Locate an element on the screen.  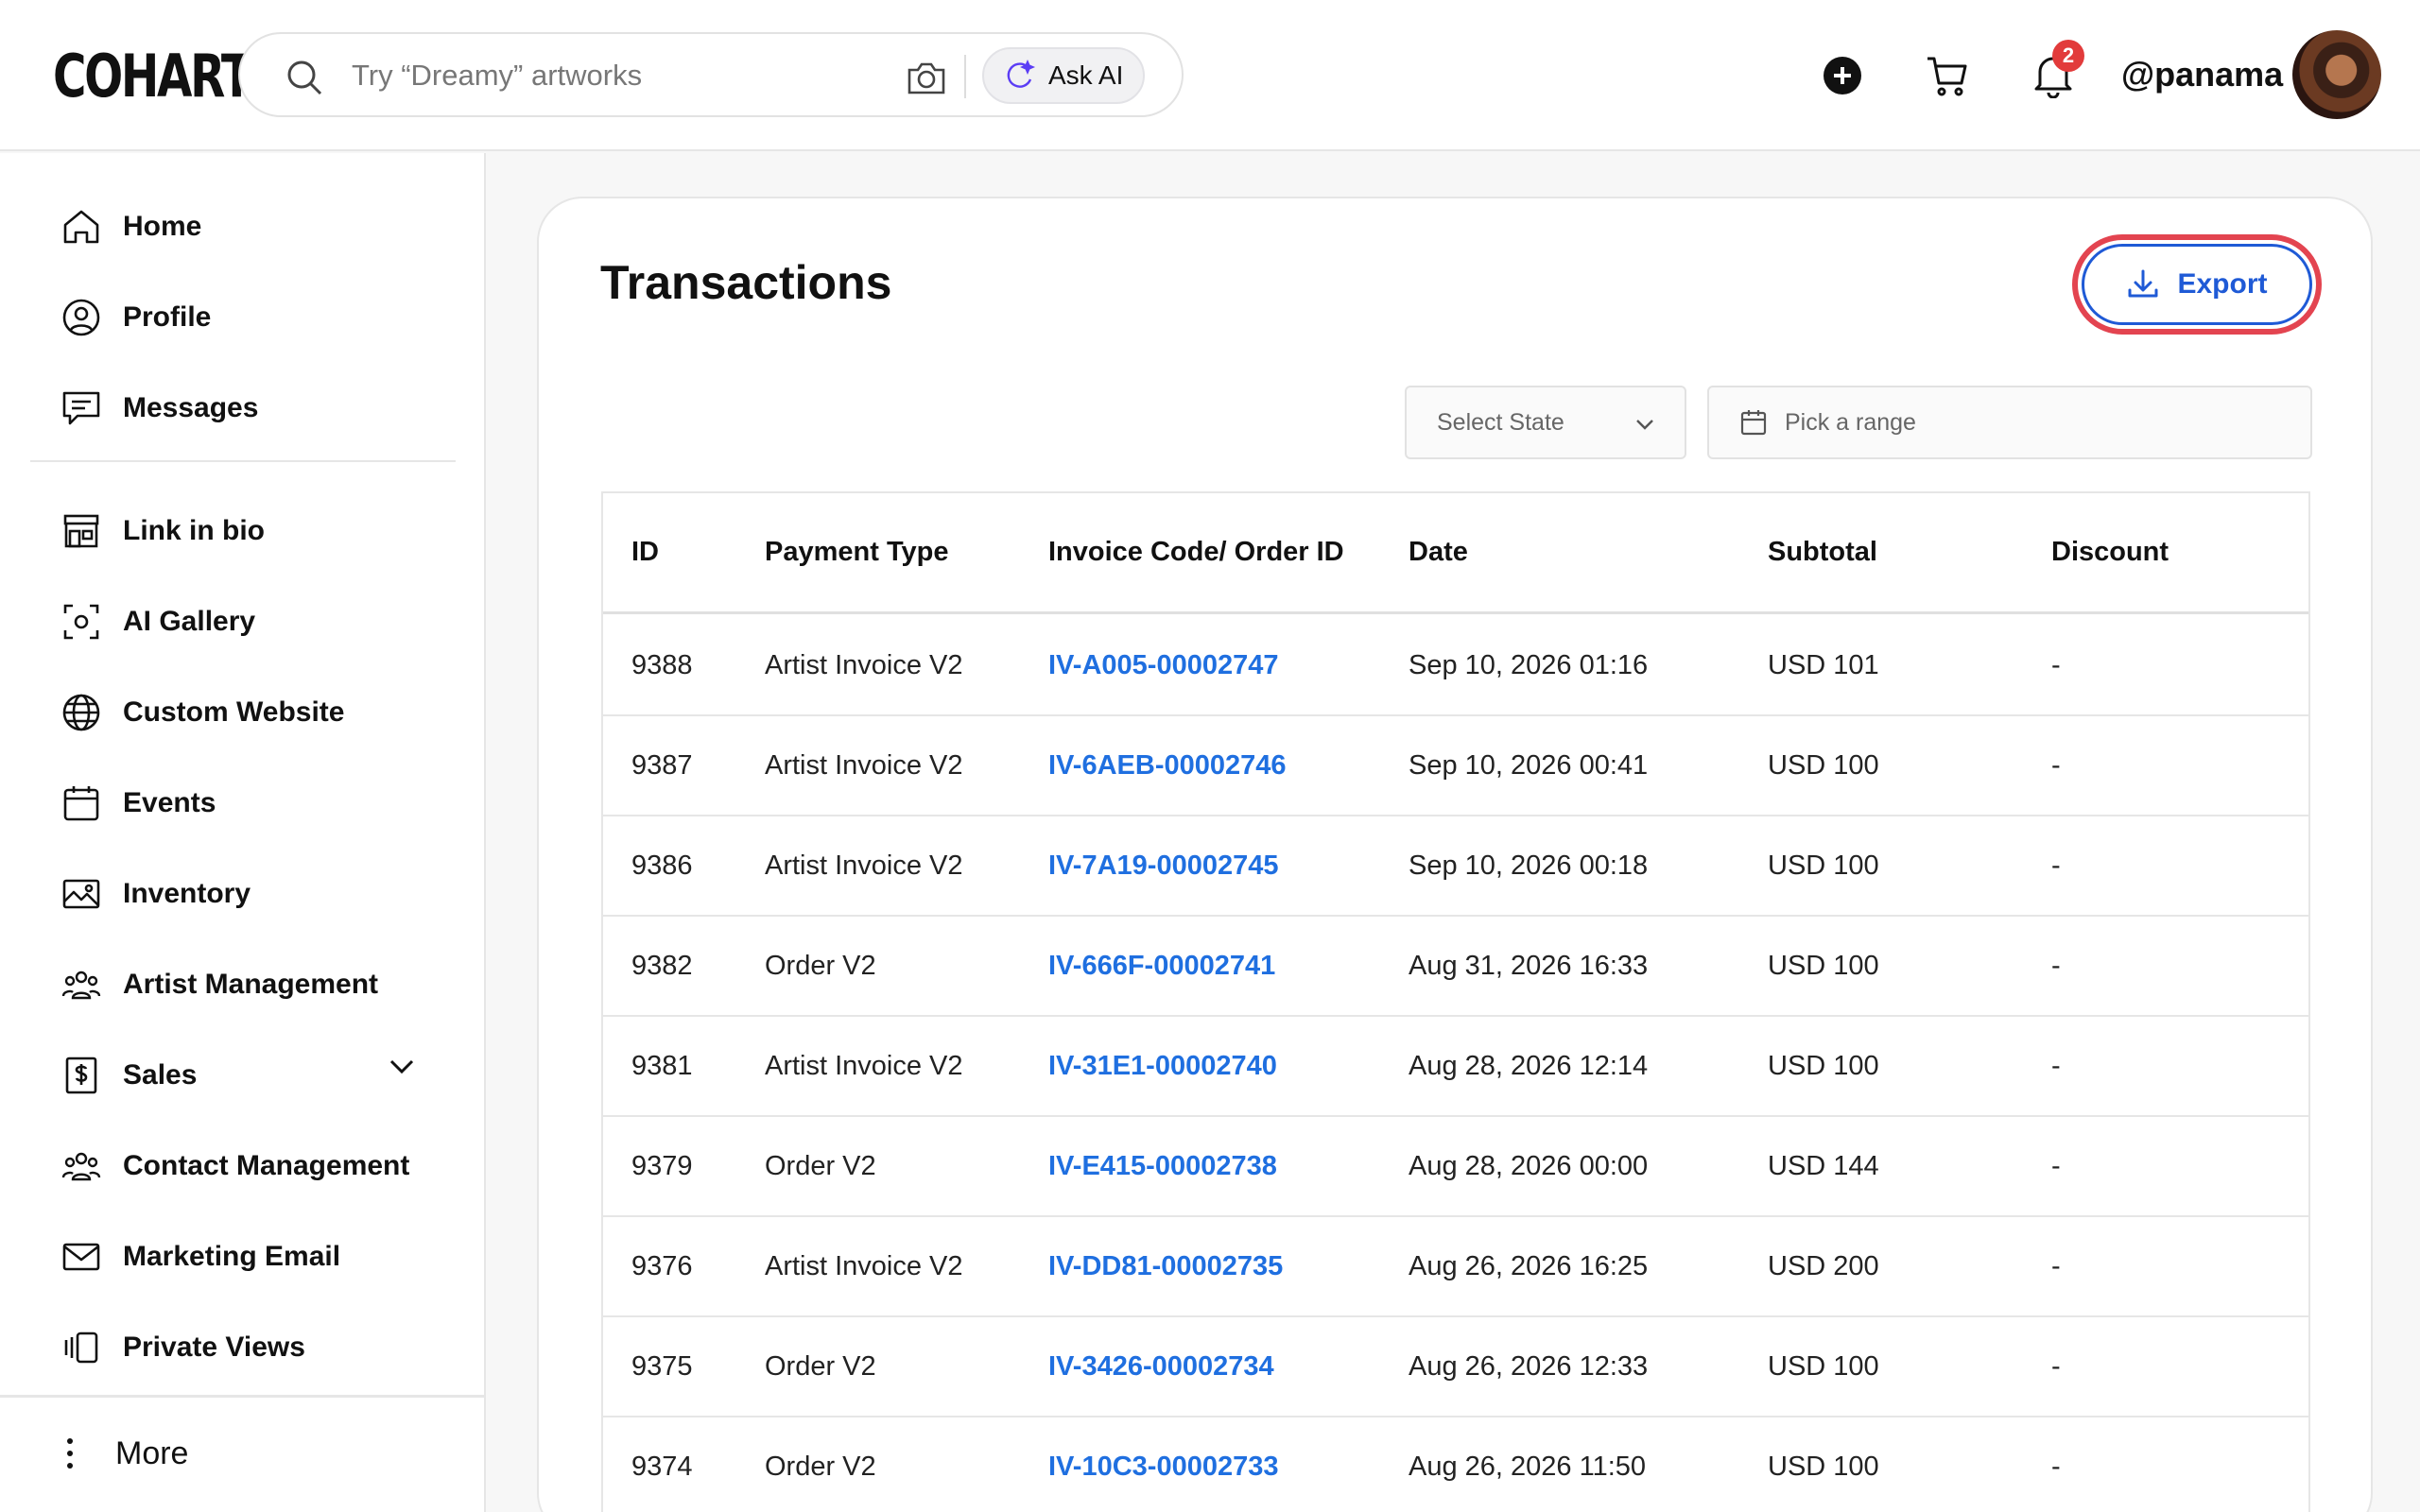
page-title: Transactions is located at coordinates (746, 282).